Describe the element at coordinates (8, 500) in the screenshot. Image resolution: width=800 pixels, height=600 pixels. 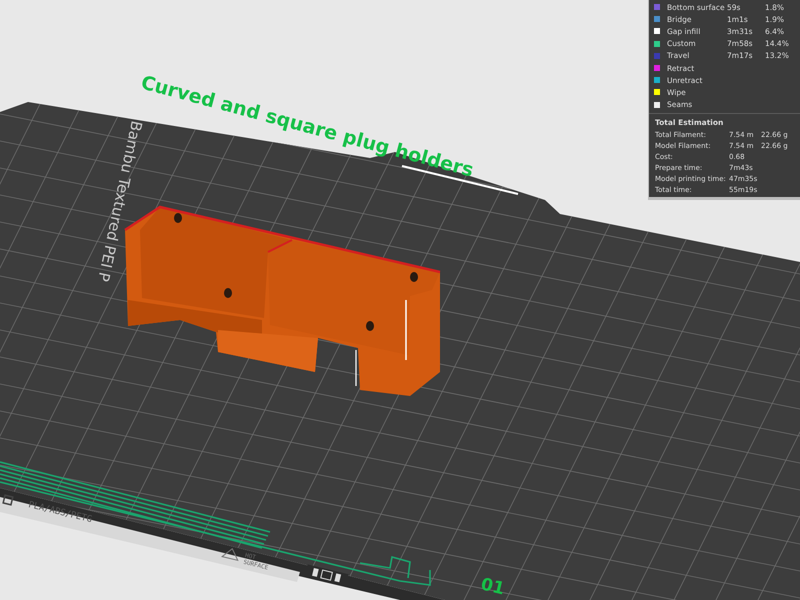
I see `plate-marker-icon` at that location.